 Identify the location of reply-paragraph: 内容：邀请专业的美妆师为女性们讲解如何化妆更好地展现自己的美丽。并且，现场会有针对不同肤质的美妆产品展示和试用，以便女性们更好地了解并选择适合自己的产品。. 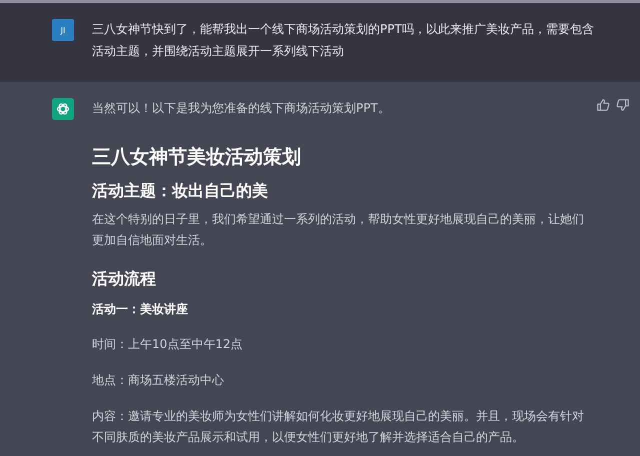
(338, 427).